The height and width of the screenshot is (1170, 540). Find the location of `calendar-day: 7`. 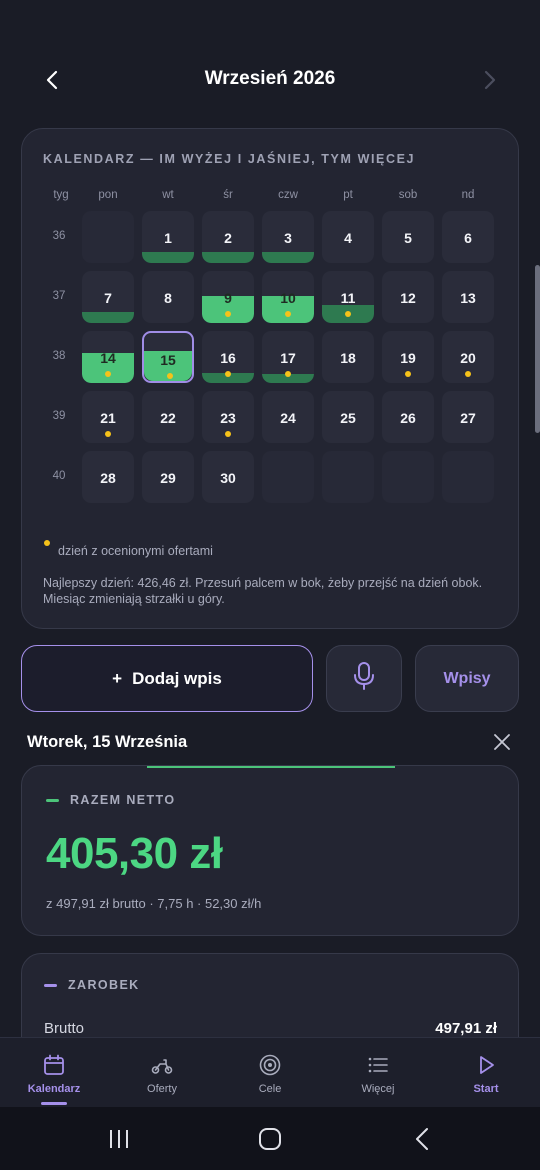

calendar-day: 7 is located at coordinates (108, 297).